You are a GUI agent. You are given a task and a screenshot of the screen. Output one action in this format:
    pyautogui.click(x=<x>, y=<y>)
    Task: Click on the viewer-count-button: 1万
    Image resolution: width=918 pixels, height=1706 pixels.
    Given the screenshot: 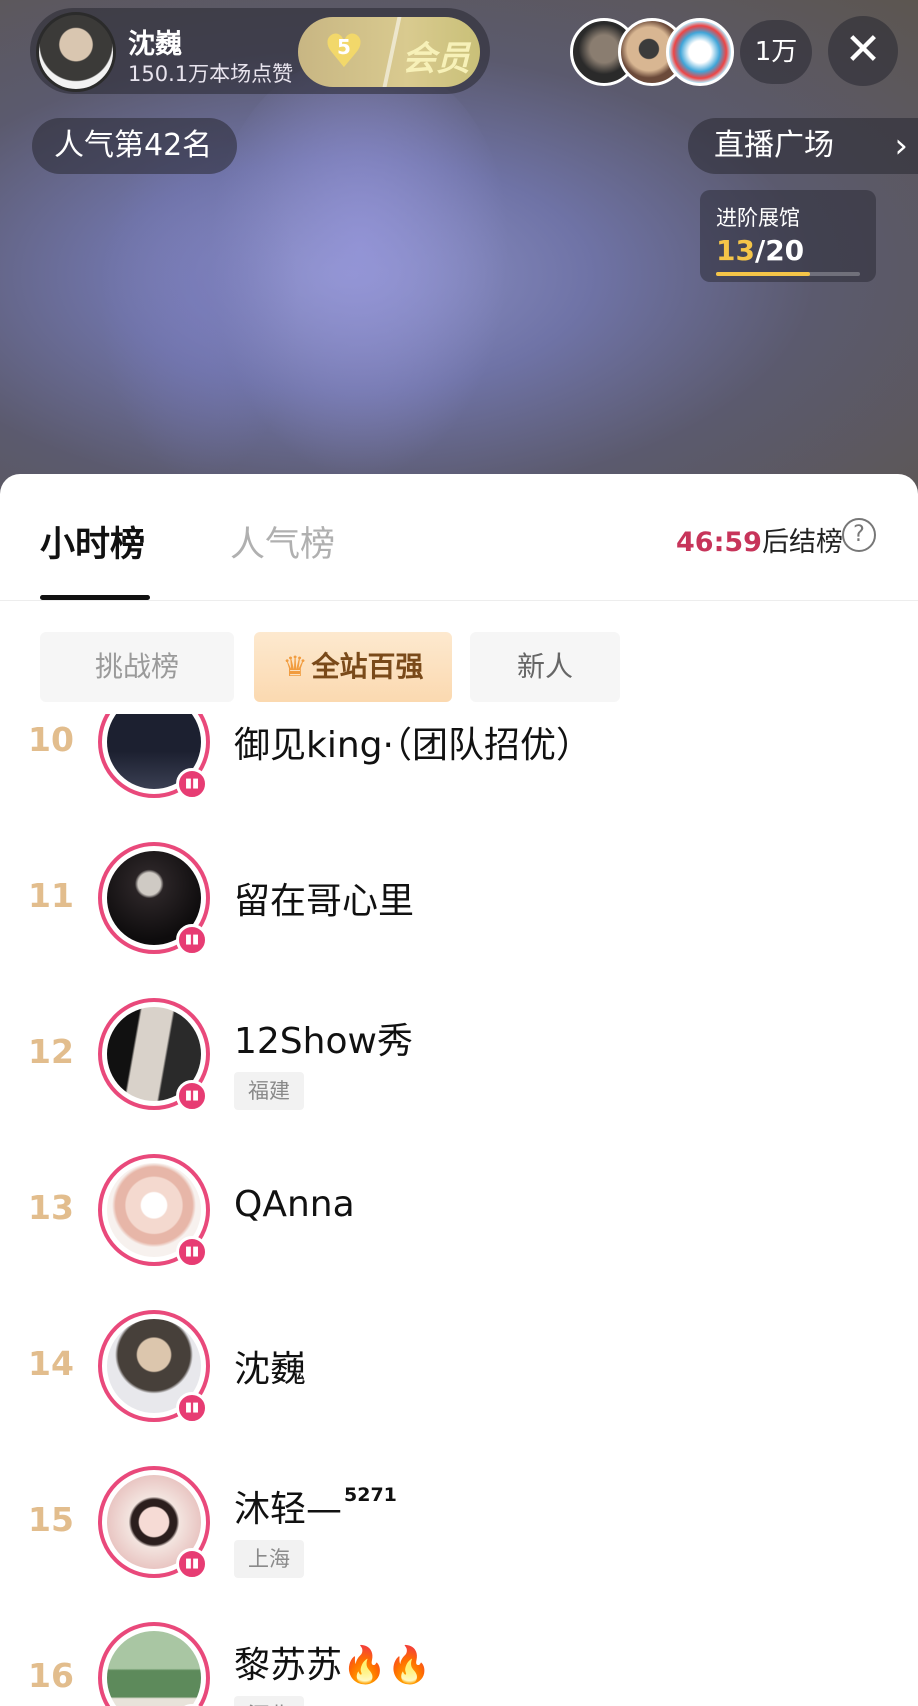 What is the action you would take?
    pyautogui.click(x=776, y=52)
    